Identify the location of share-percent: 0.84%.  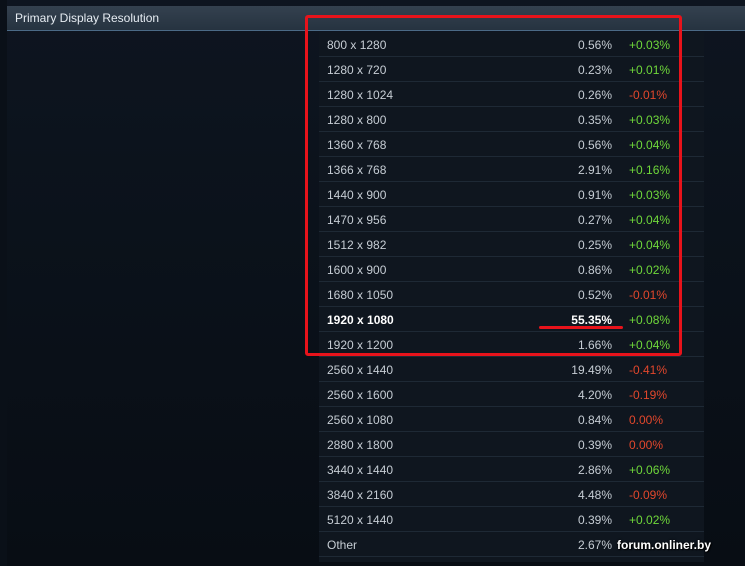
(594, 420).